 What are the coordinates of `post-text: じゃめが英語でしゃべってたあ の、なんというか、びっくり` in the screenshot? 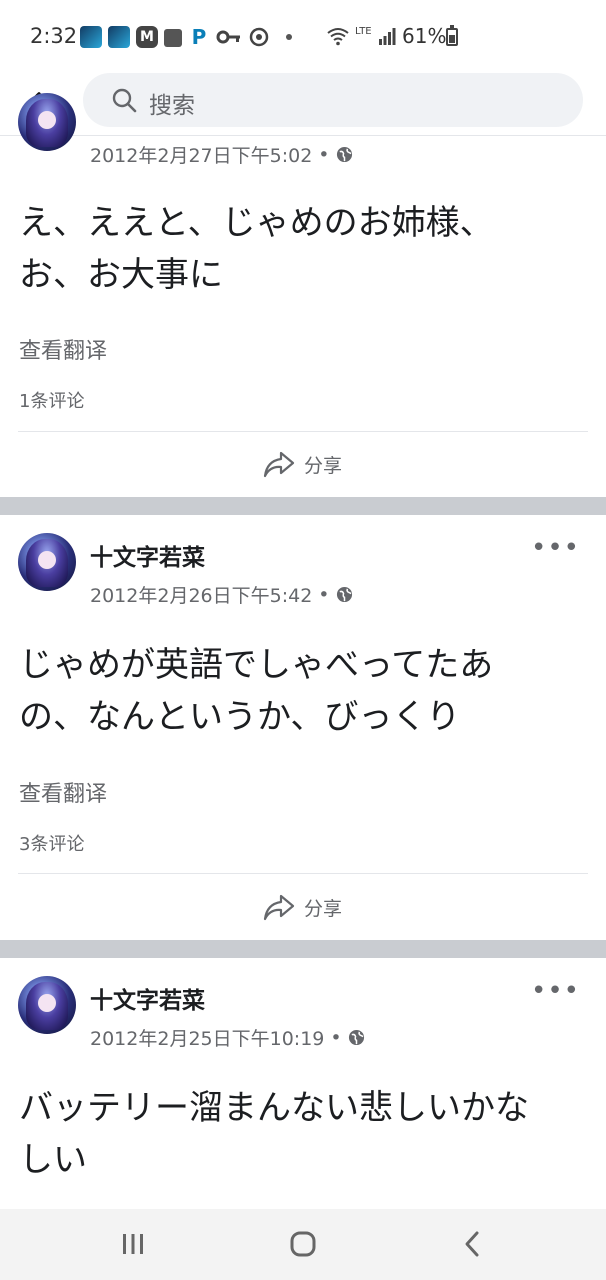 It's located at (256, 691).